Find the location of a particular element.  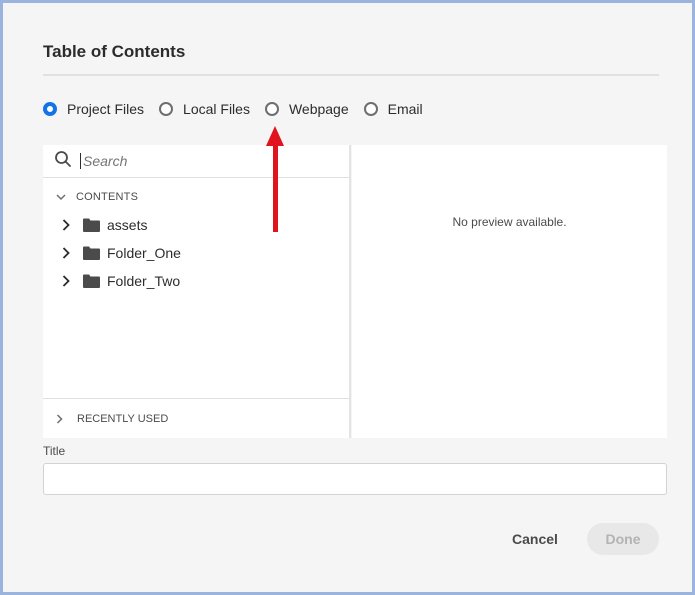

radio-button-checked is located at coordinates (50, 109).